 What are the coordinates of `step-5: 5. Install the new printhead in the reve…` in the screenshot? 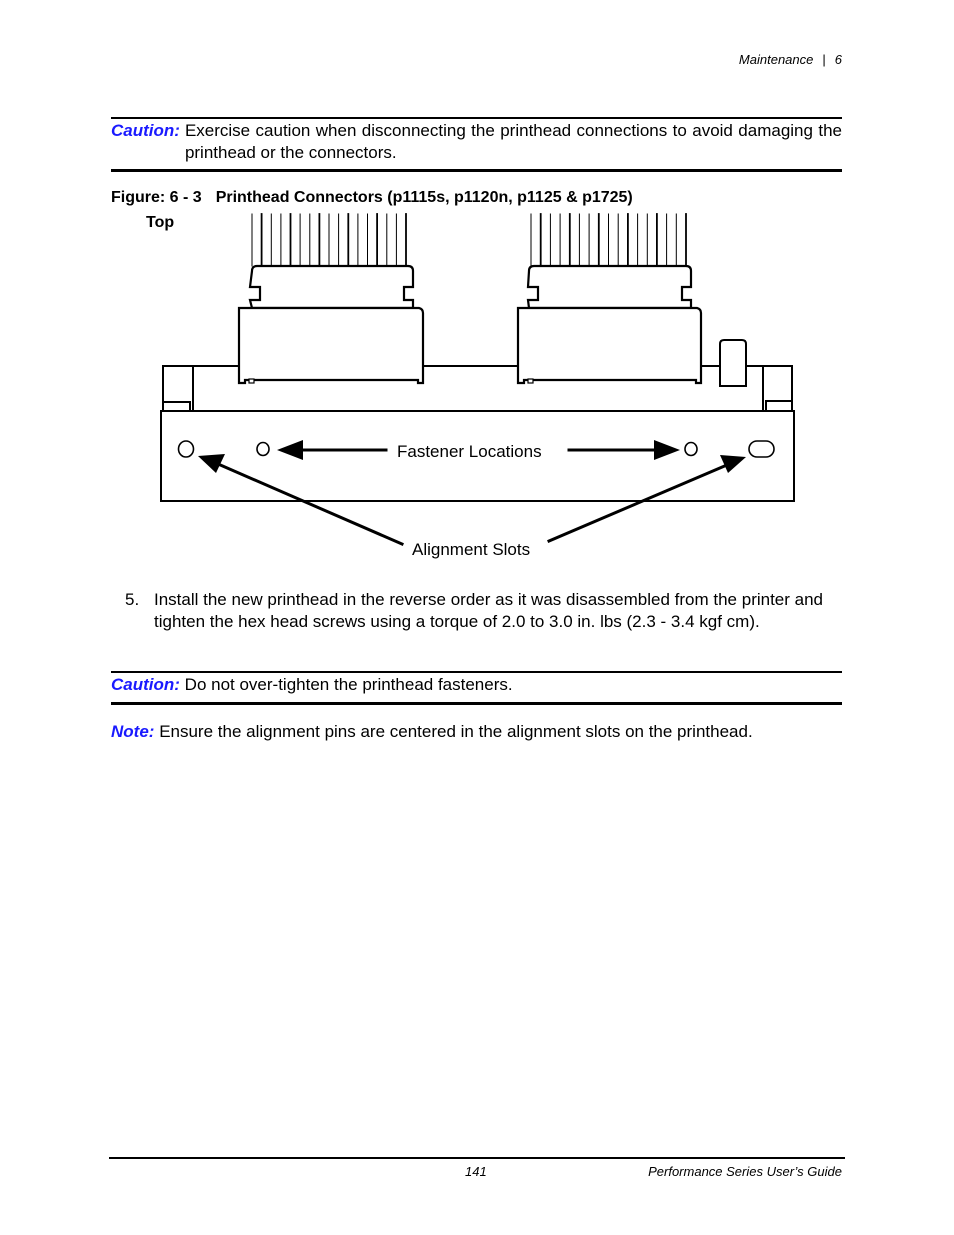 It's located at (485, 611).